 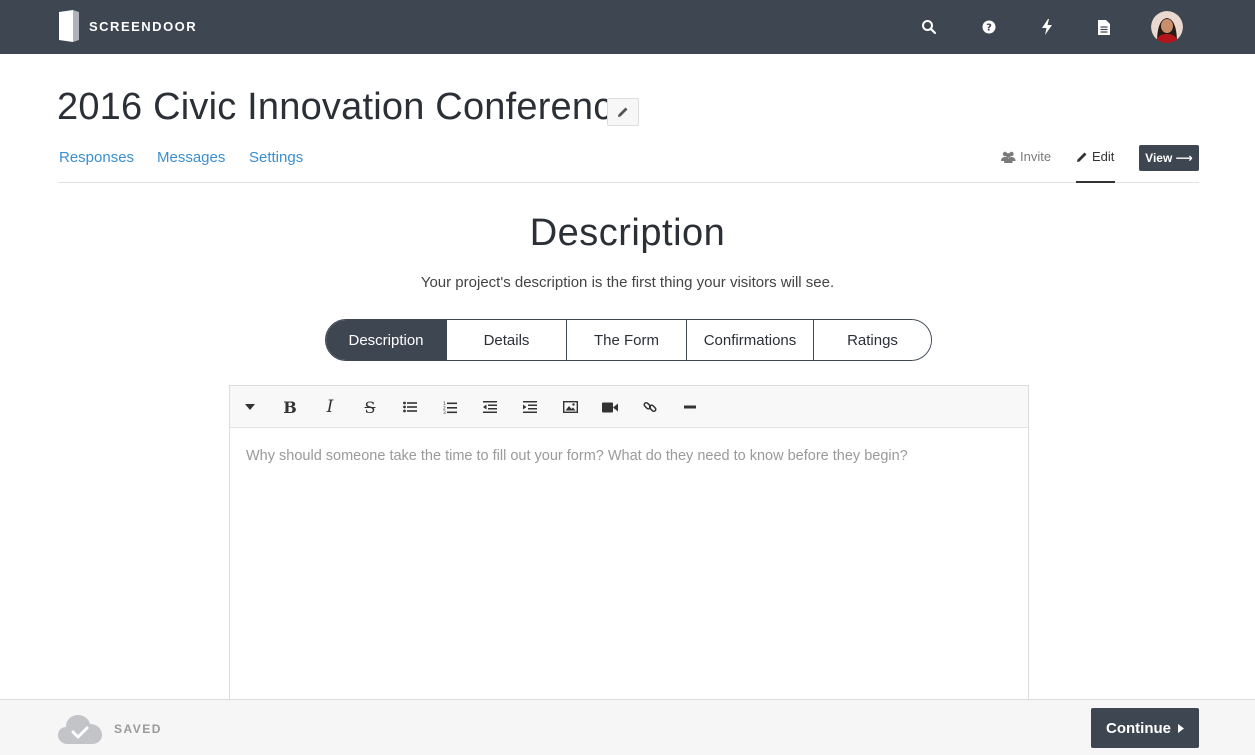 What do you see at coordinates (506, 340) in the screenshot?
I see `tab-details: Details` at bounding box center [506, 340].